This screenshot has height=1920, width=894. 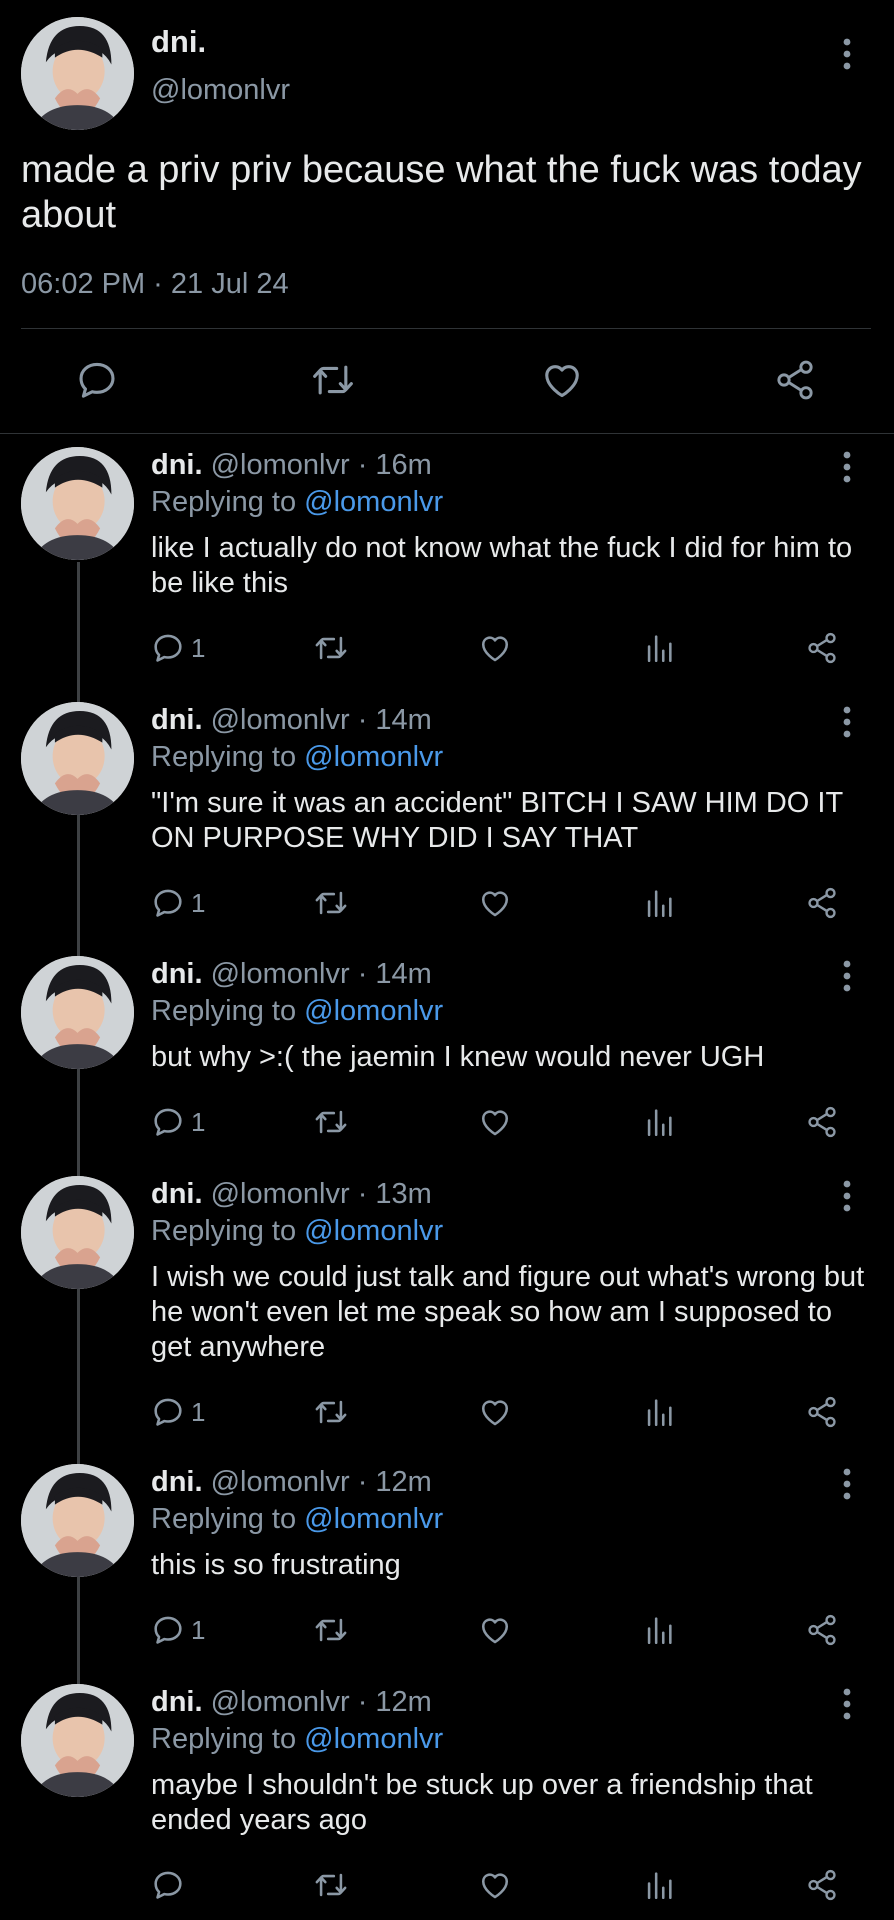 I want to click on author-meta: @lomonlvr · 16m, so click(x=321, y=465).